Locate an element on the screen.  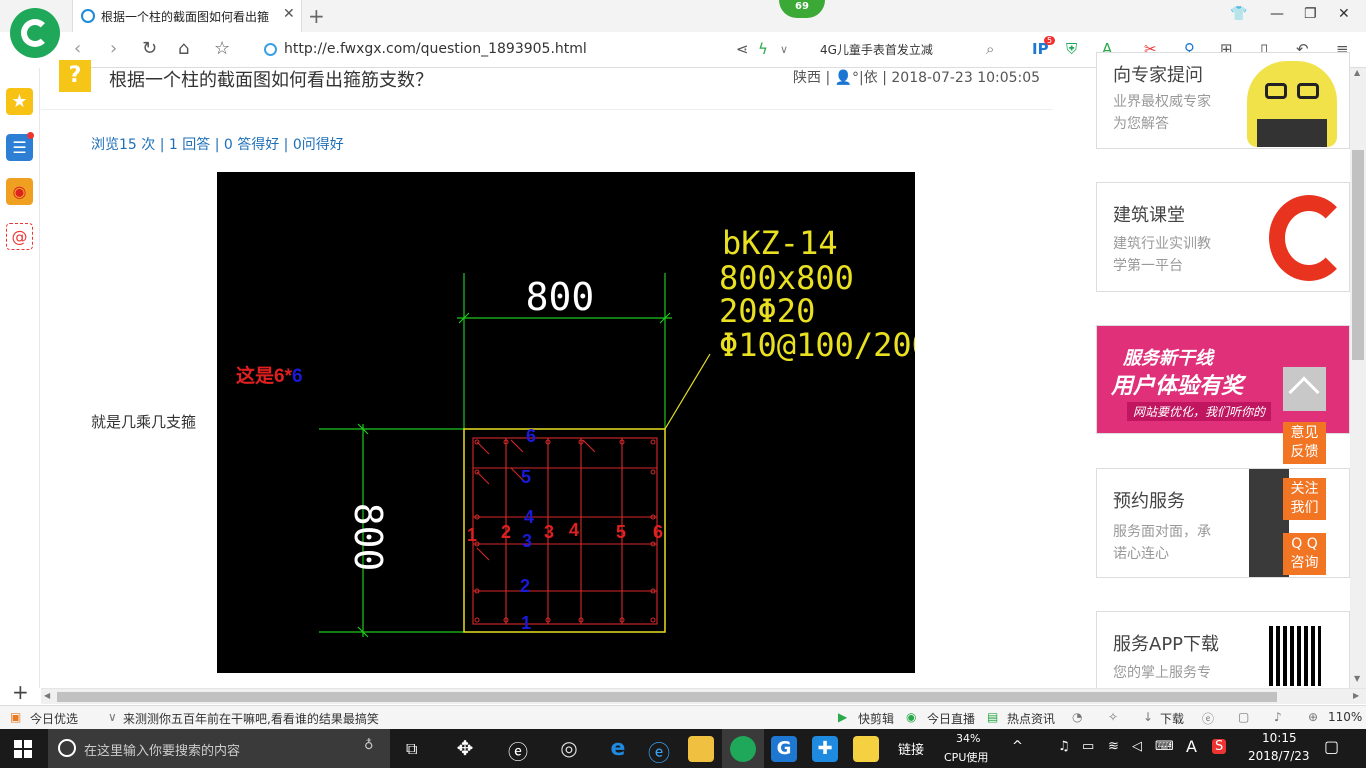
annotation-prefix: 这是 is located at coordinates (255, 375).